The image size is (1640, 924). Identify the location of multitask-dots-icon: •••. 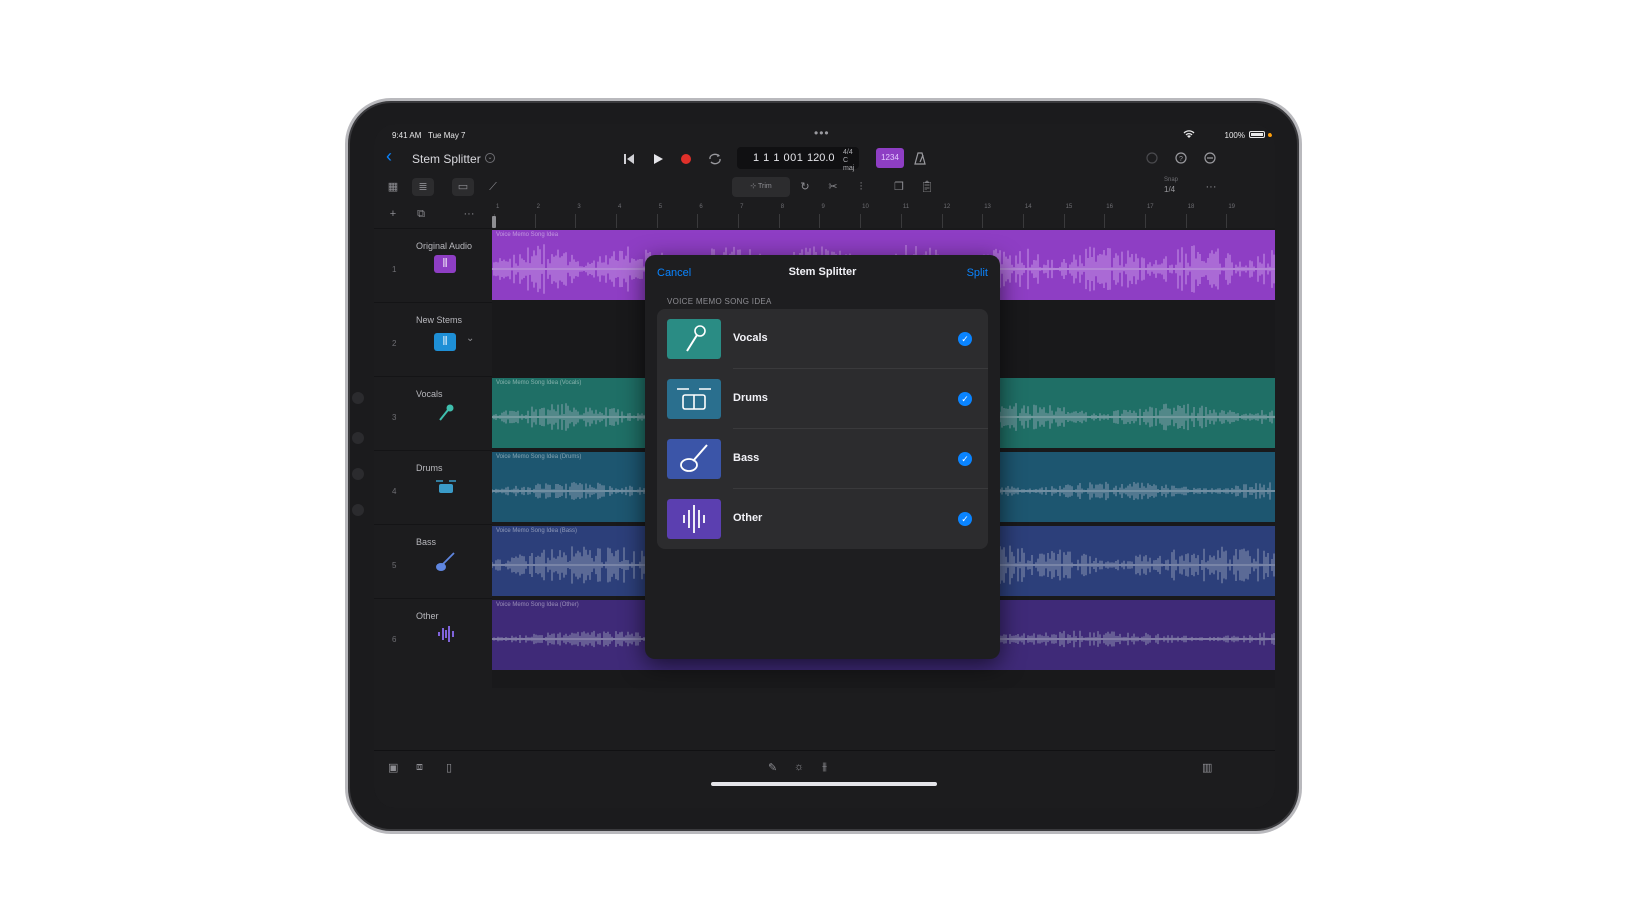
(822, 133).